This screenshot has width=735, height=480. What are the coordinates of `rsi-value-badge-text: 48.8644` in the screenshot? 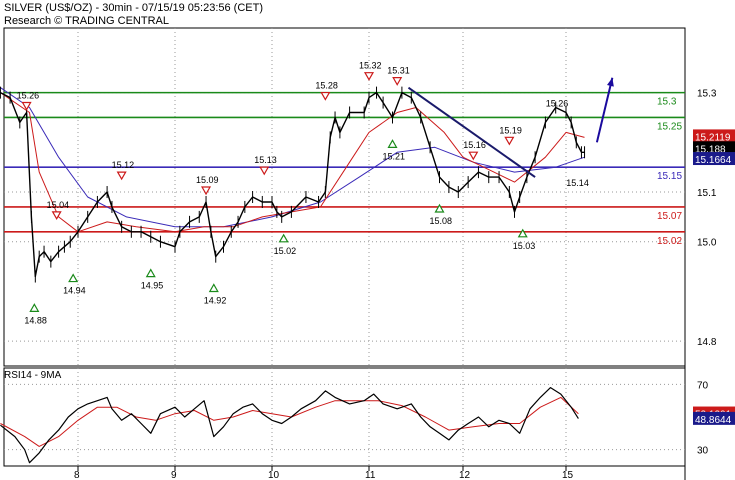 It's located at (713, 420).